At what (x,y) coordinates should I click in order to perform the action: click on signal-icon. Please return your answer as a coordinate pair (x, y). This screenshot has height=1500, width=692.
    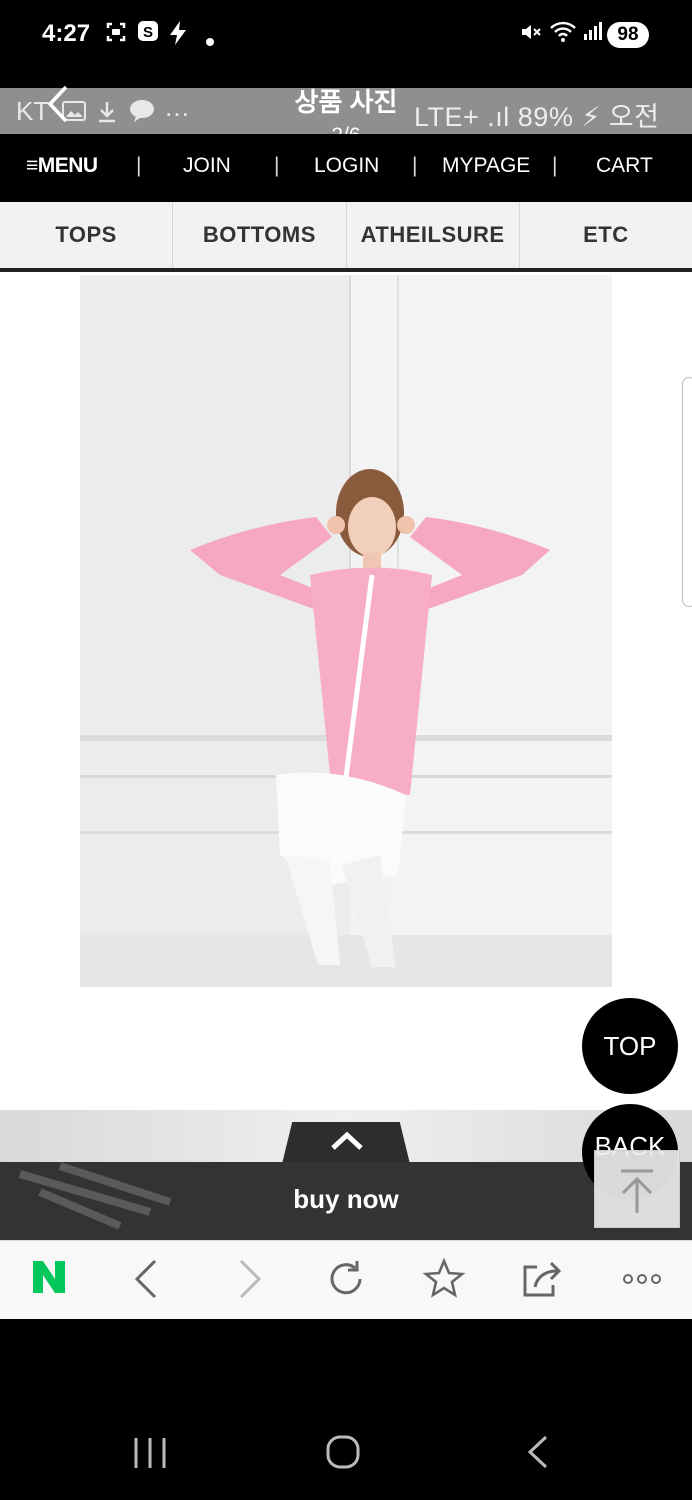
    Looking at the image, I should click on (593, 34).